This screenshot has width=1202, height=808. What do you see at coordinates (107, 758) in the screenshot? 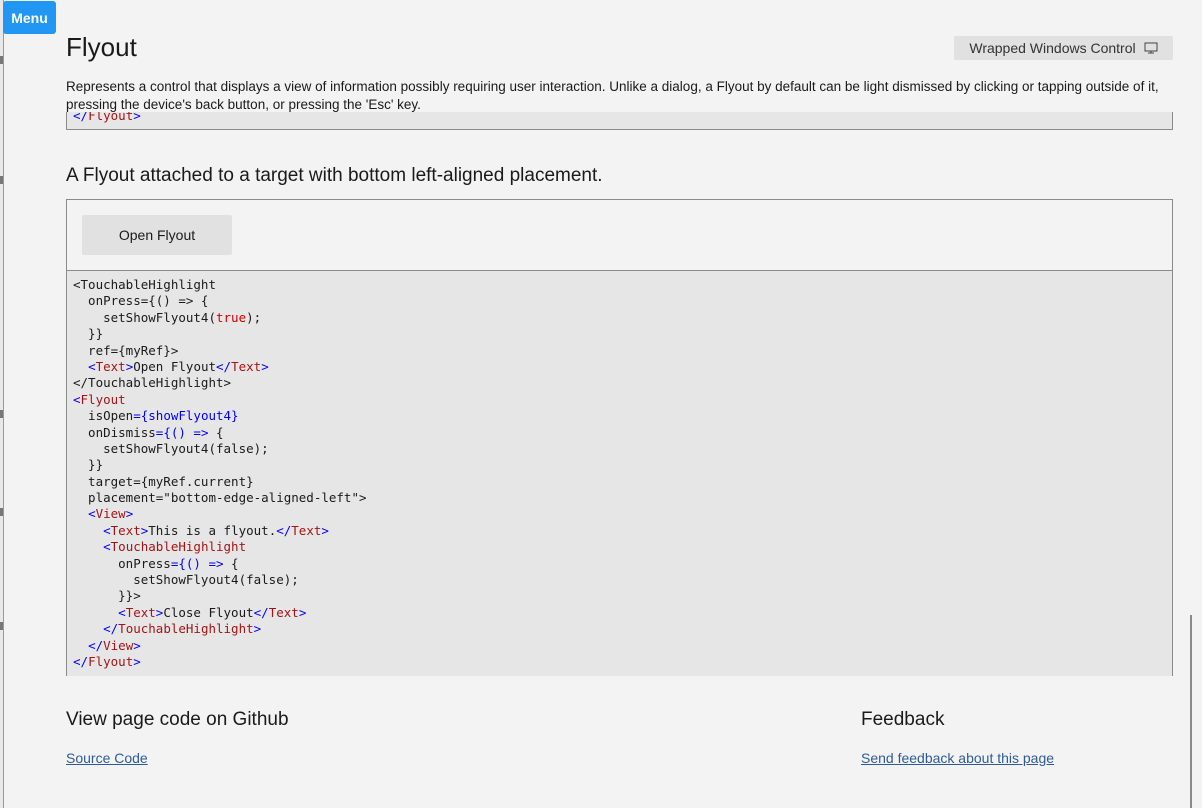
I see `source-code-link: Source Code` at bounding box center [107, 758].